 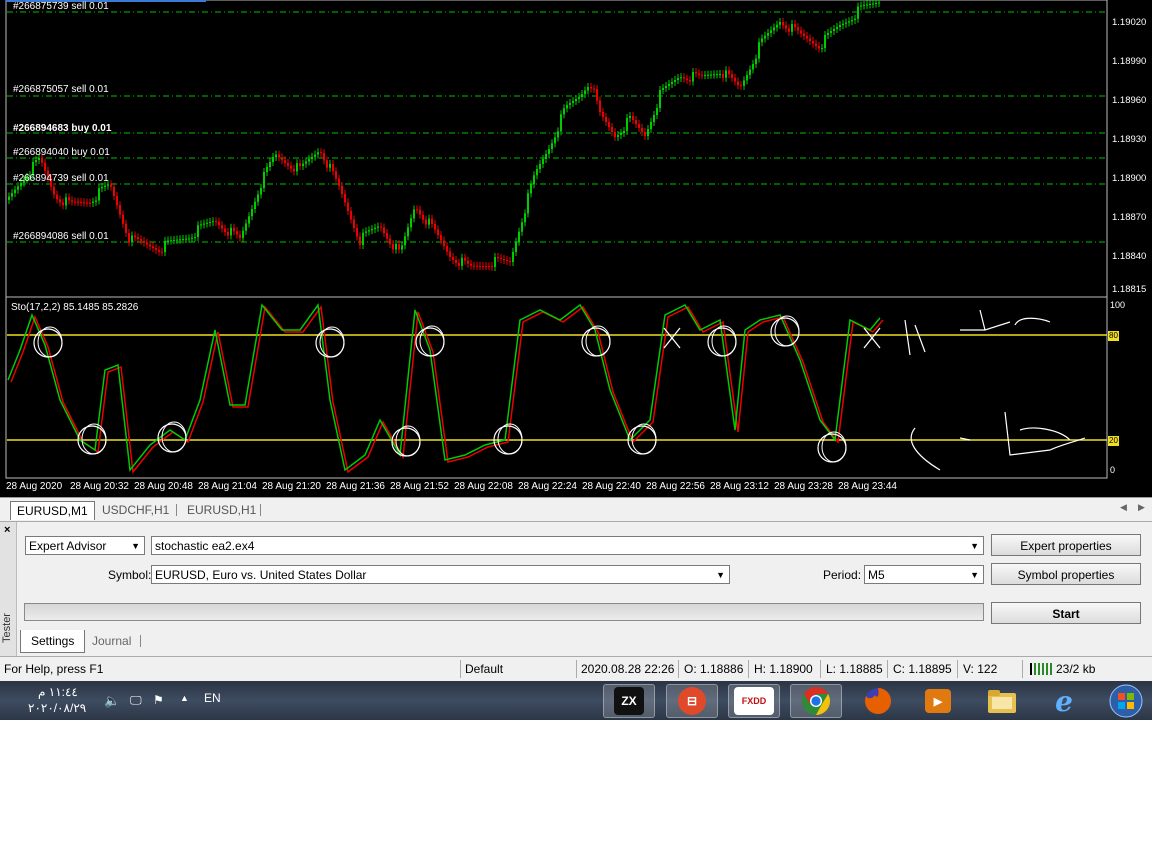 What do you see at coordinates (57, 708) in the screenshot?
I see `clock-date: ٢٠٢٠/٠٨/٢٩` at bounding box center [57, 708].